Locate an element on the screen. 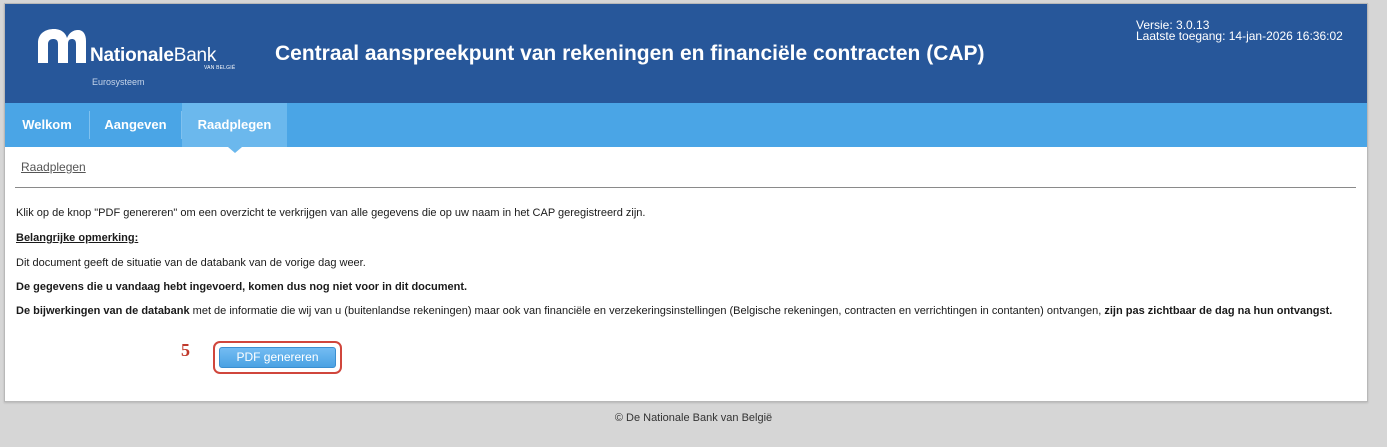  nbb-logo: NationaleBank VAN BELGIË Eurosysteem is located at coordinates (139, 59).